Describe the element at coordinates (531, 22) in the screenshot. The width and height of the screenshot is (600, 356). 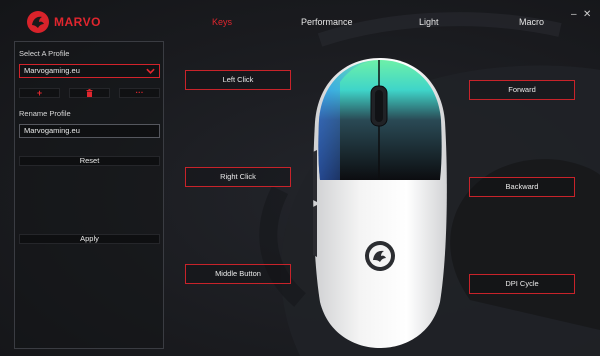
I see `tab-macro: Macro` at that location.